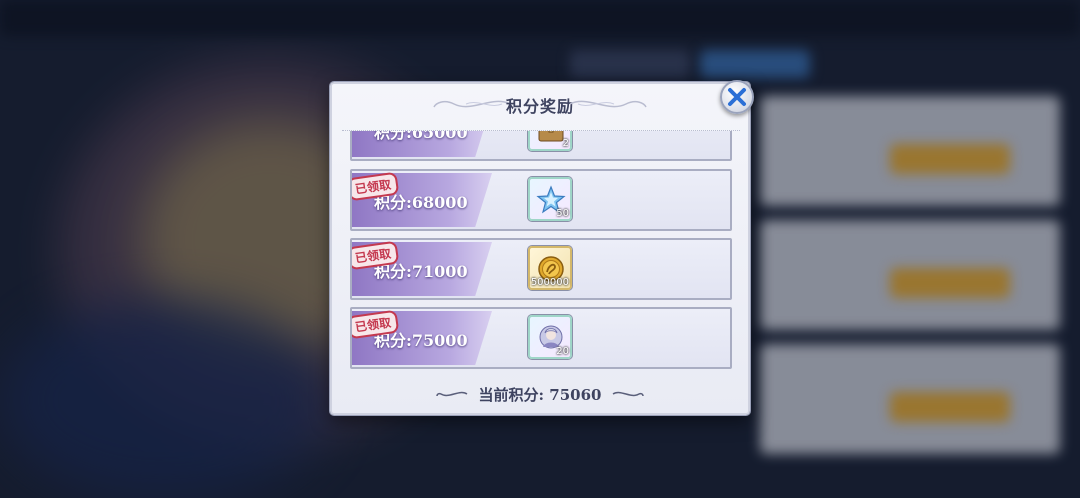  I want to click on reward-row: 积分:71000 已领取 500000, so click(541, 269).